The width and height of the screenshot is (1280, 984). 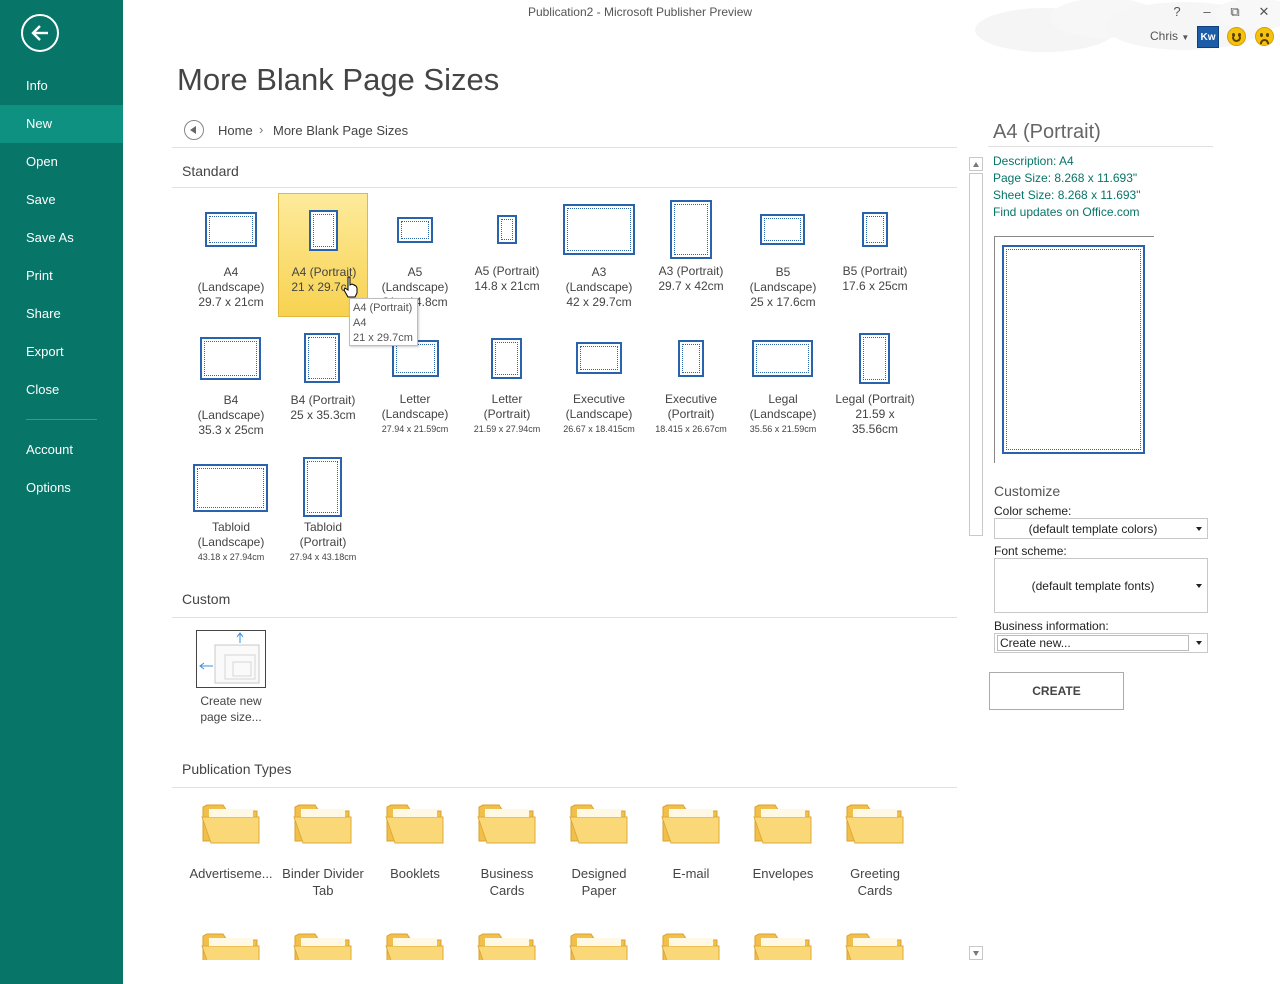 What do you see at coordinates (323, 400) in the screenshot?
I see `tile-name: B4 (Portrait)` at bounding box center [323, 400].